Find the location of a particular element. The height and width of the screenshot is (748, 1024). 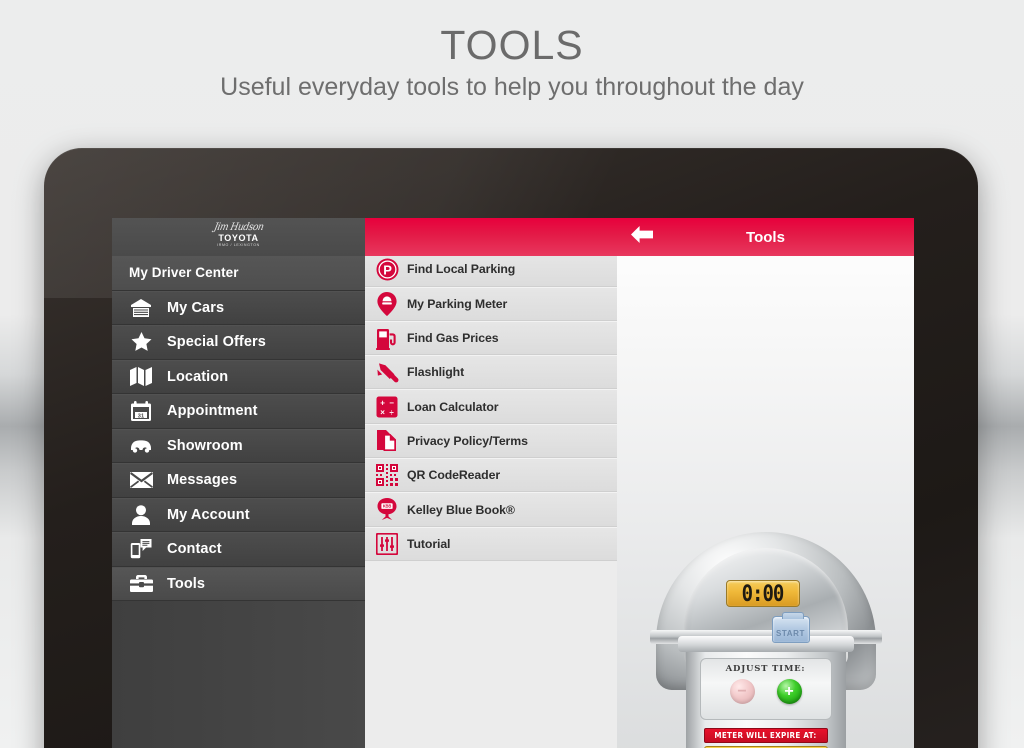

dealer-logo-toyota: TOYOTA is located at coordinates (238, 237).